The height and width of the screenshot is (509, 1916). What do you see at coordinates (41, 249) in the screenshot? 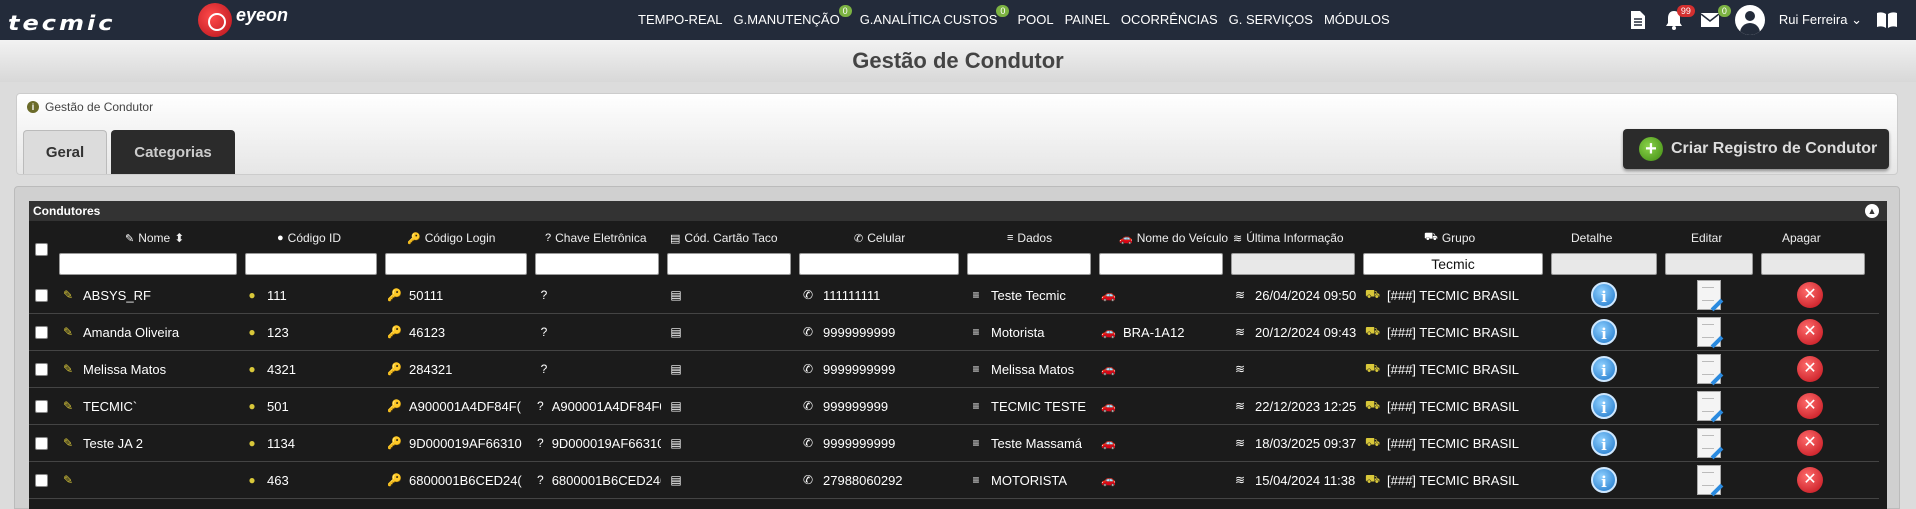
I see `select-all-checkbox` at bounding box center [41, 249].